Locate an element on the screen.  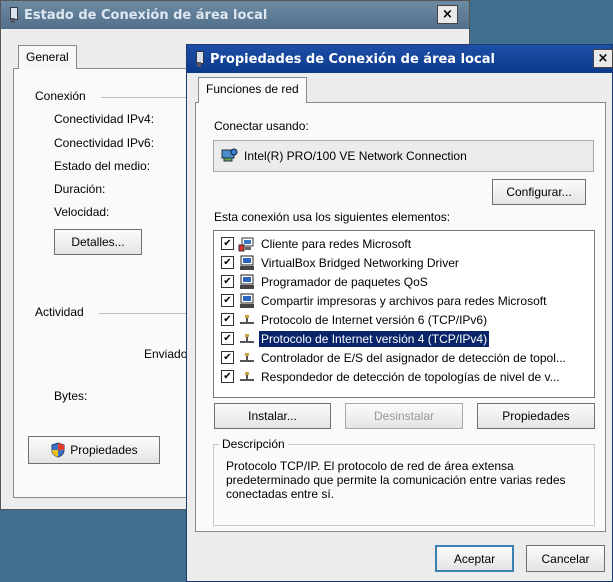
speed-label: Velocidad: is located at coordinates (82, 212).